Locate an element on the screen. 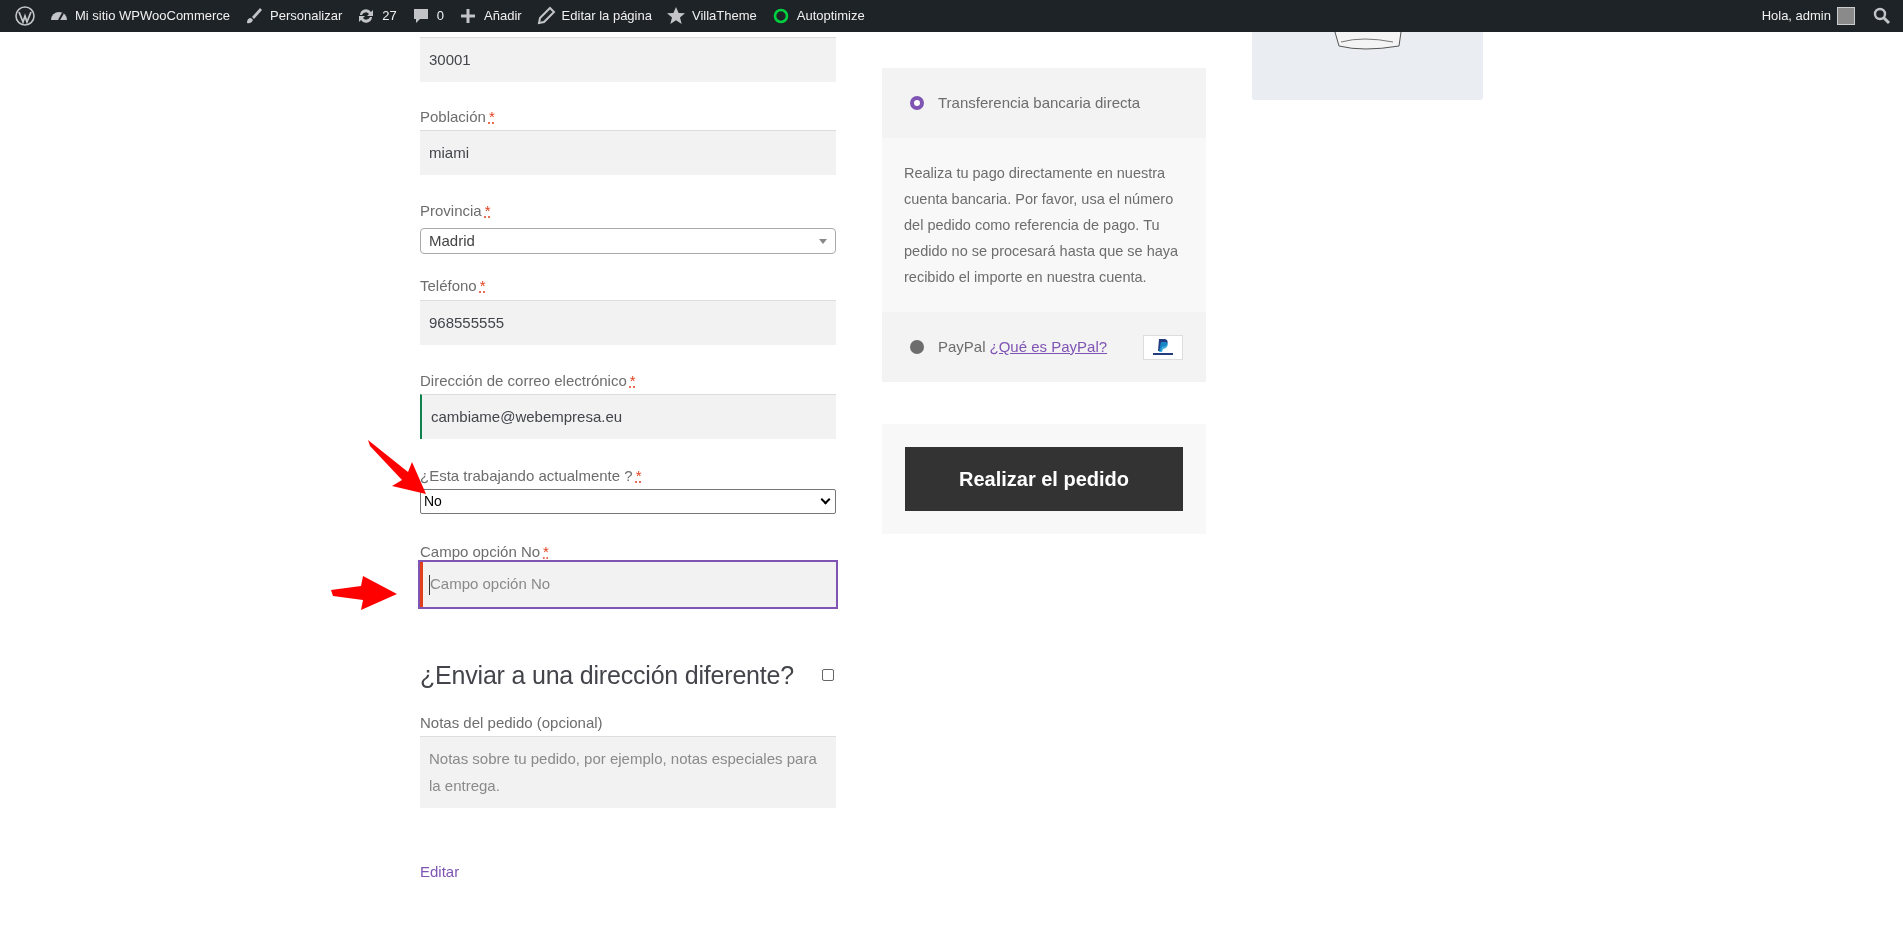 The width and height of the screenshot is (1903, 933). greeting-link: Hola, admin is located at coordinates (1796, 16).